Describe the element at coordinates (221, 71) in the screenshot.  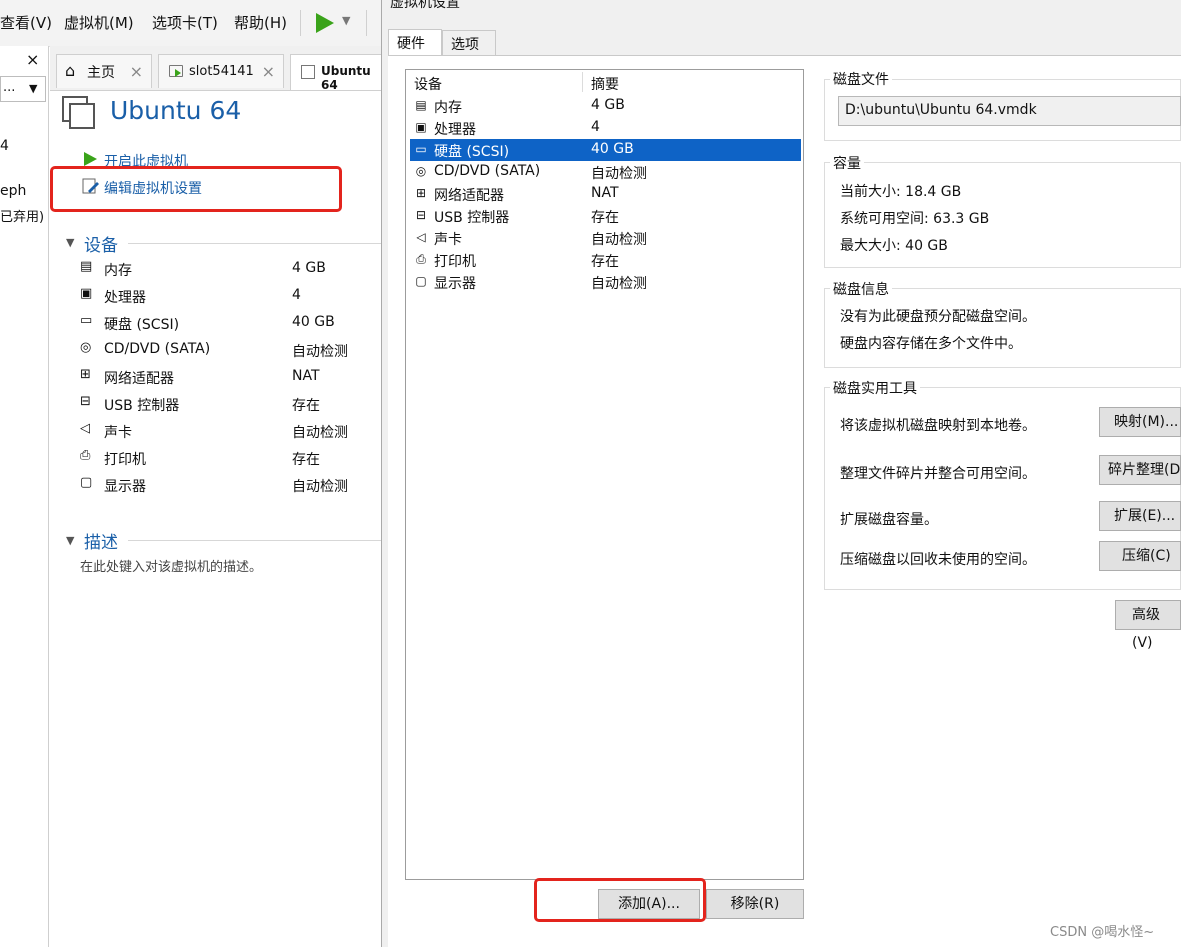
I see `tab-slot54141: slot54141 ×` at that location.